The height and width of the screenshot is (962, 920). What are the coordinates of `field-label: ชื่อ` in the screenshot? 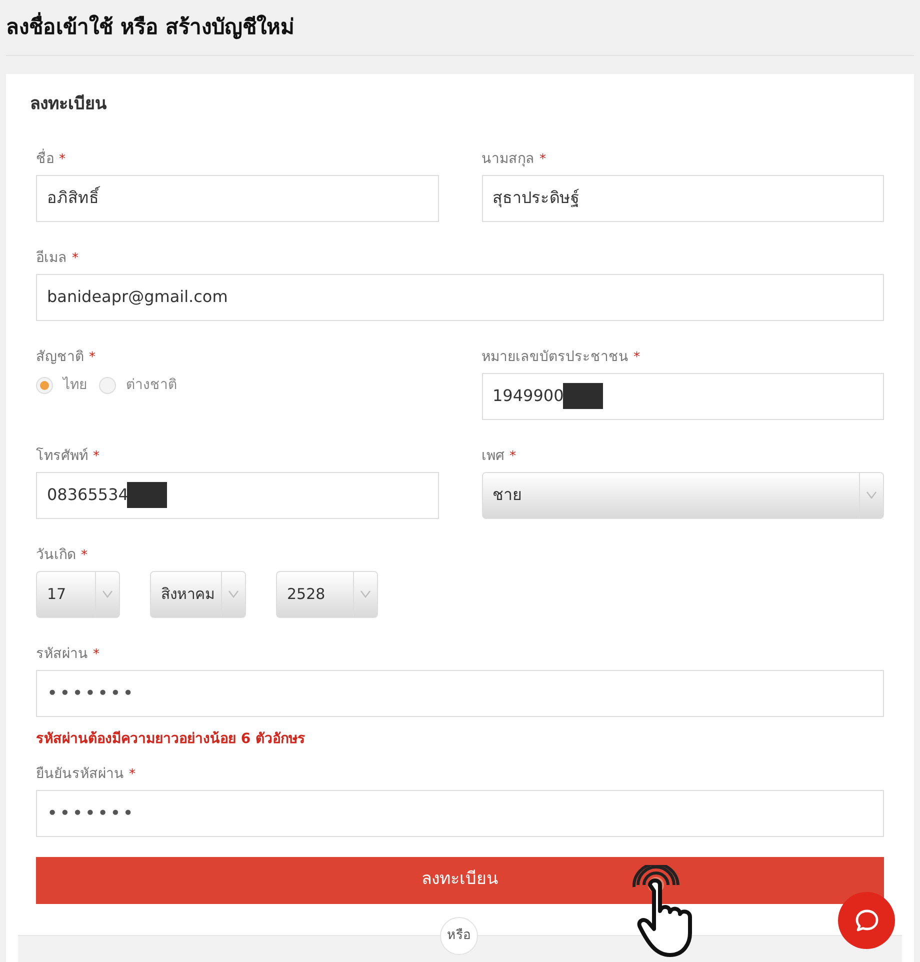 It's located at (45, 159).